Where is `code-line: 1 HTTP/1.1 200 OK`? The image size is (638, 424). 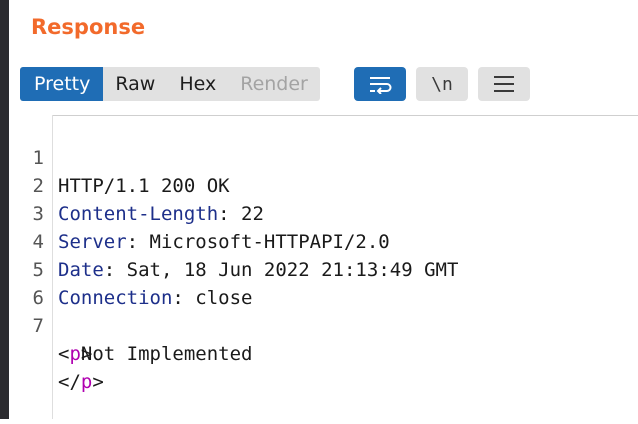 code-line: 1 HTTP/1.1 200 OK is located at coordinates (115, 156).